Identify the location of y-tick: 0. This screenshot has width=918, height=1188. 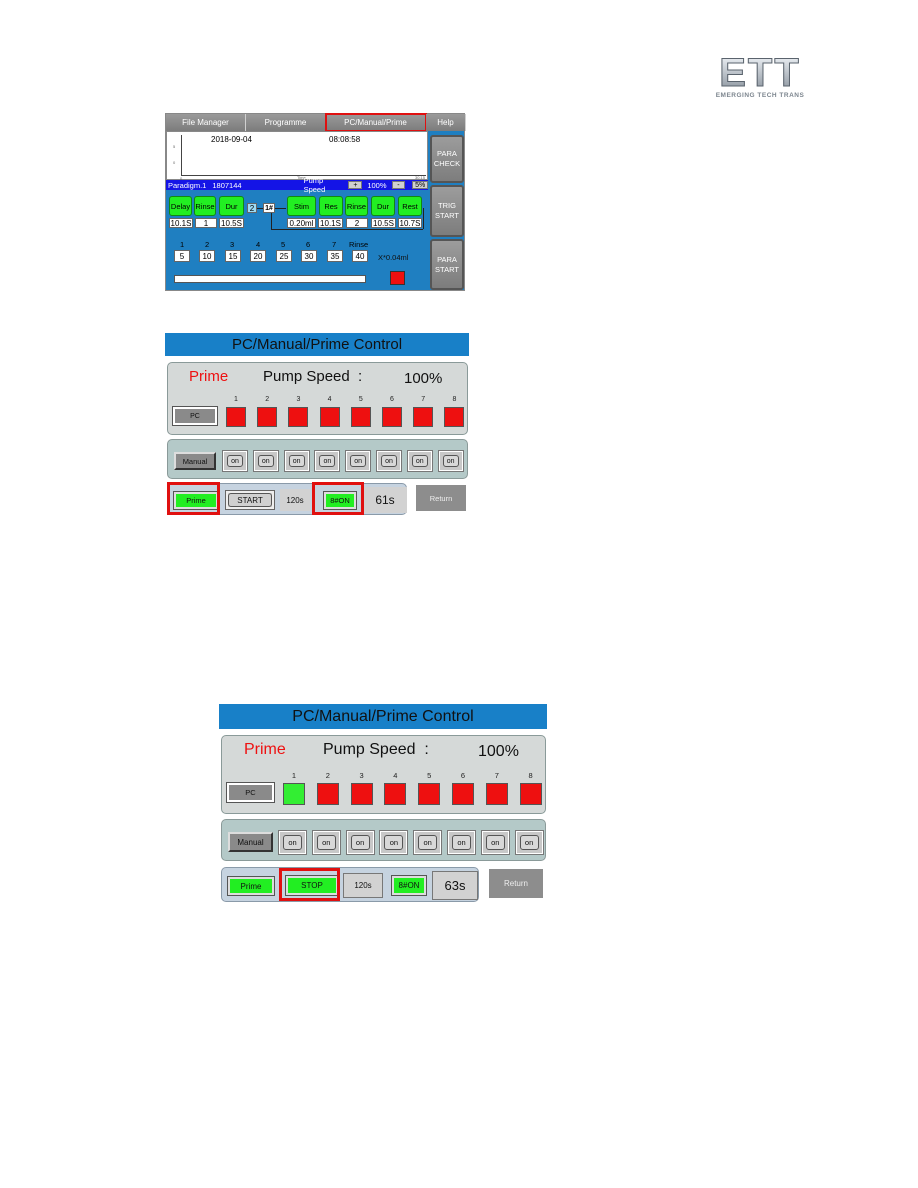
(174, 162).